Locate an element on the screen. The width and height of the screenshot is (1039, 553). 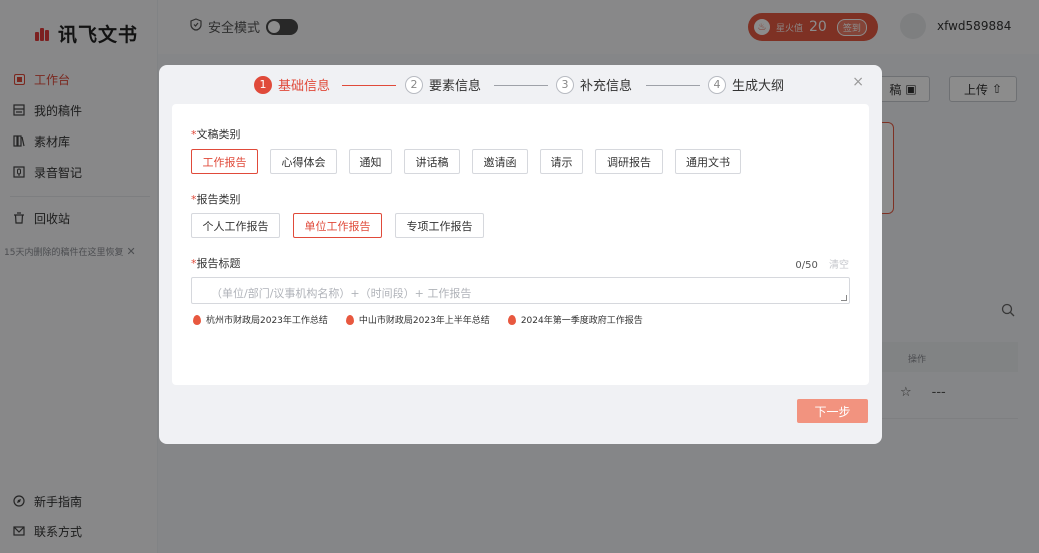
title-example: 2024年第一季度政府工作报告 is located at coordinates (575, 319).